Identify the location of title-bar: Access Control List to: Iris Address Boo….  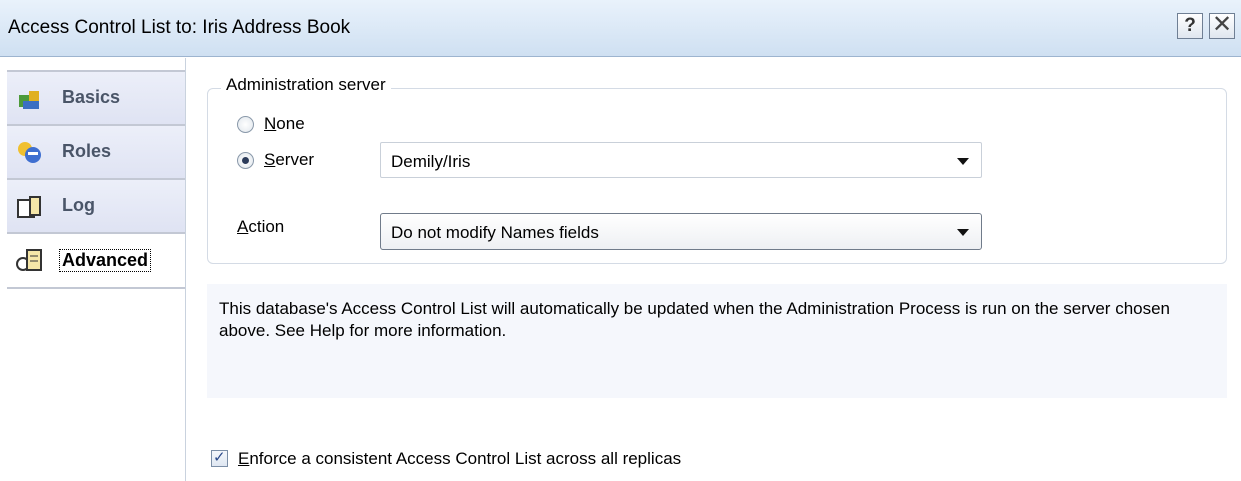
(620, 28).